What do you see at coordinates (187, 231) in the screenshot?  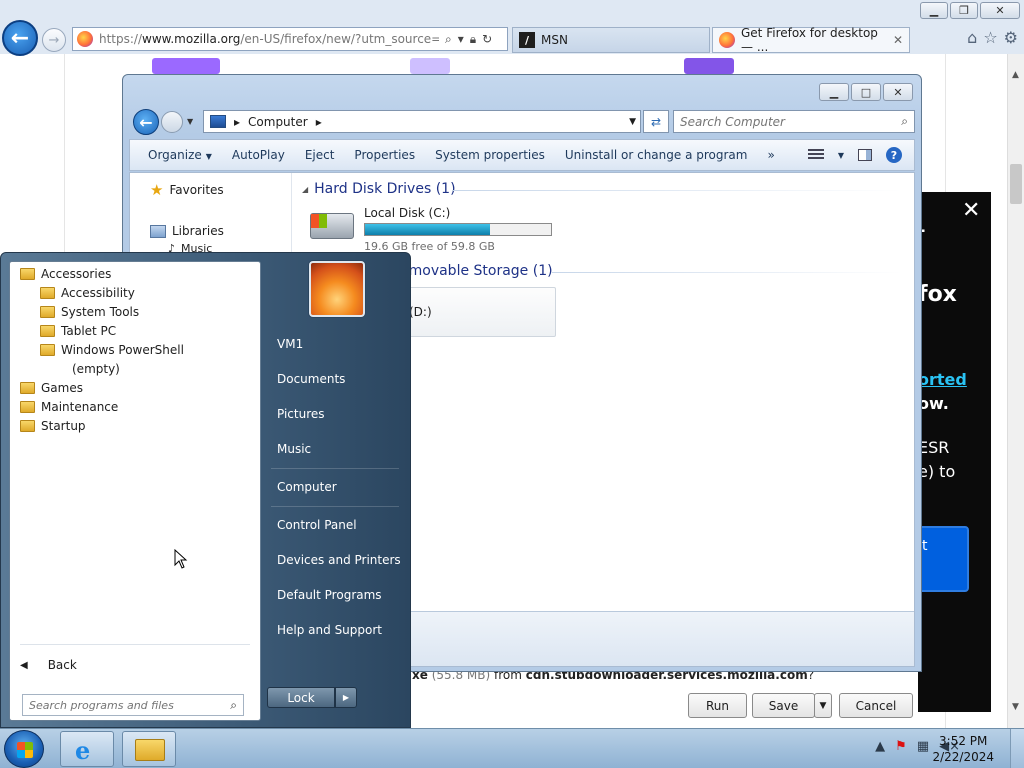 I see `nav-item-libraries: Libraries` at bounding box center [187, 231].